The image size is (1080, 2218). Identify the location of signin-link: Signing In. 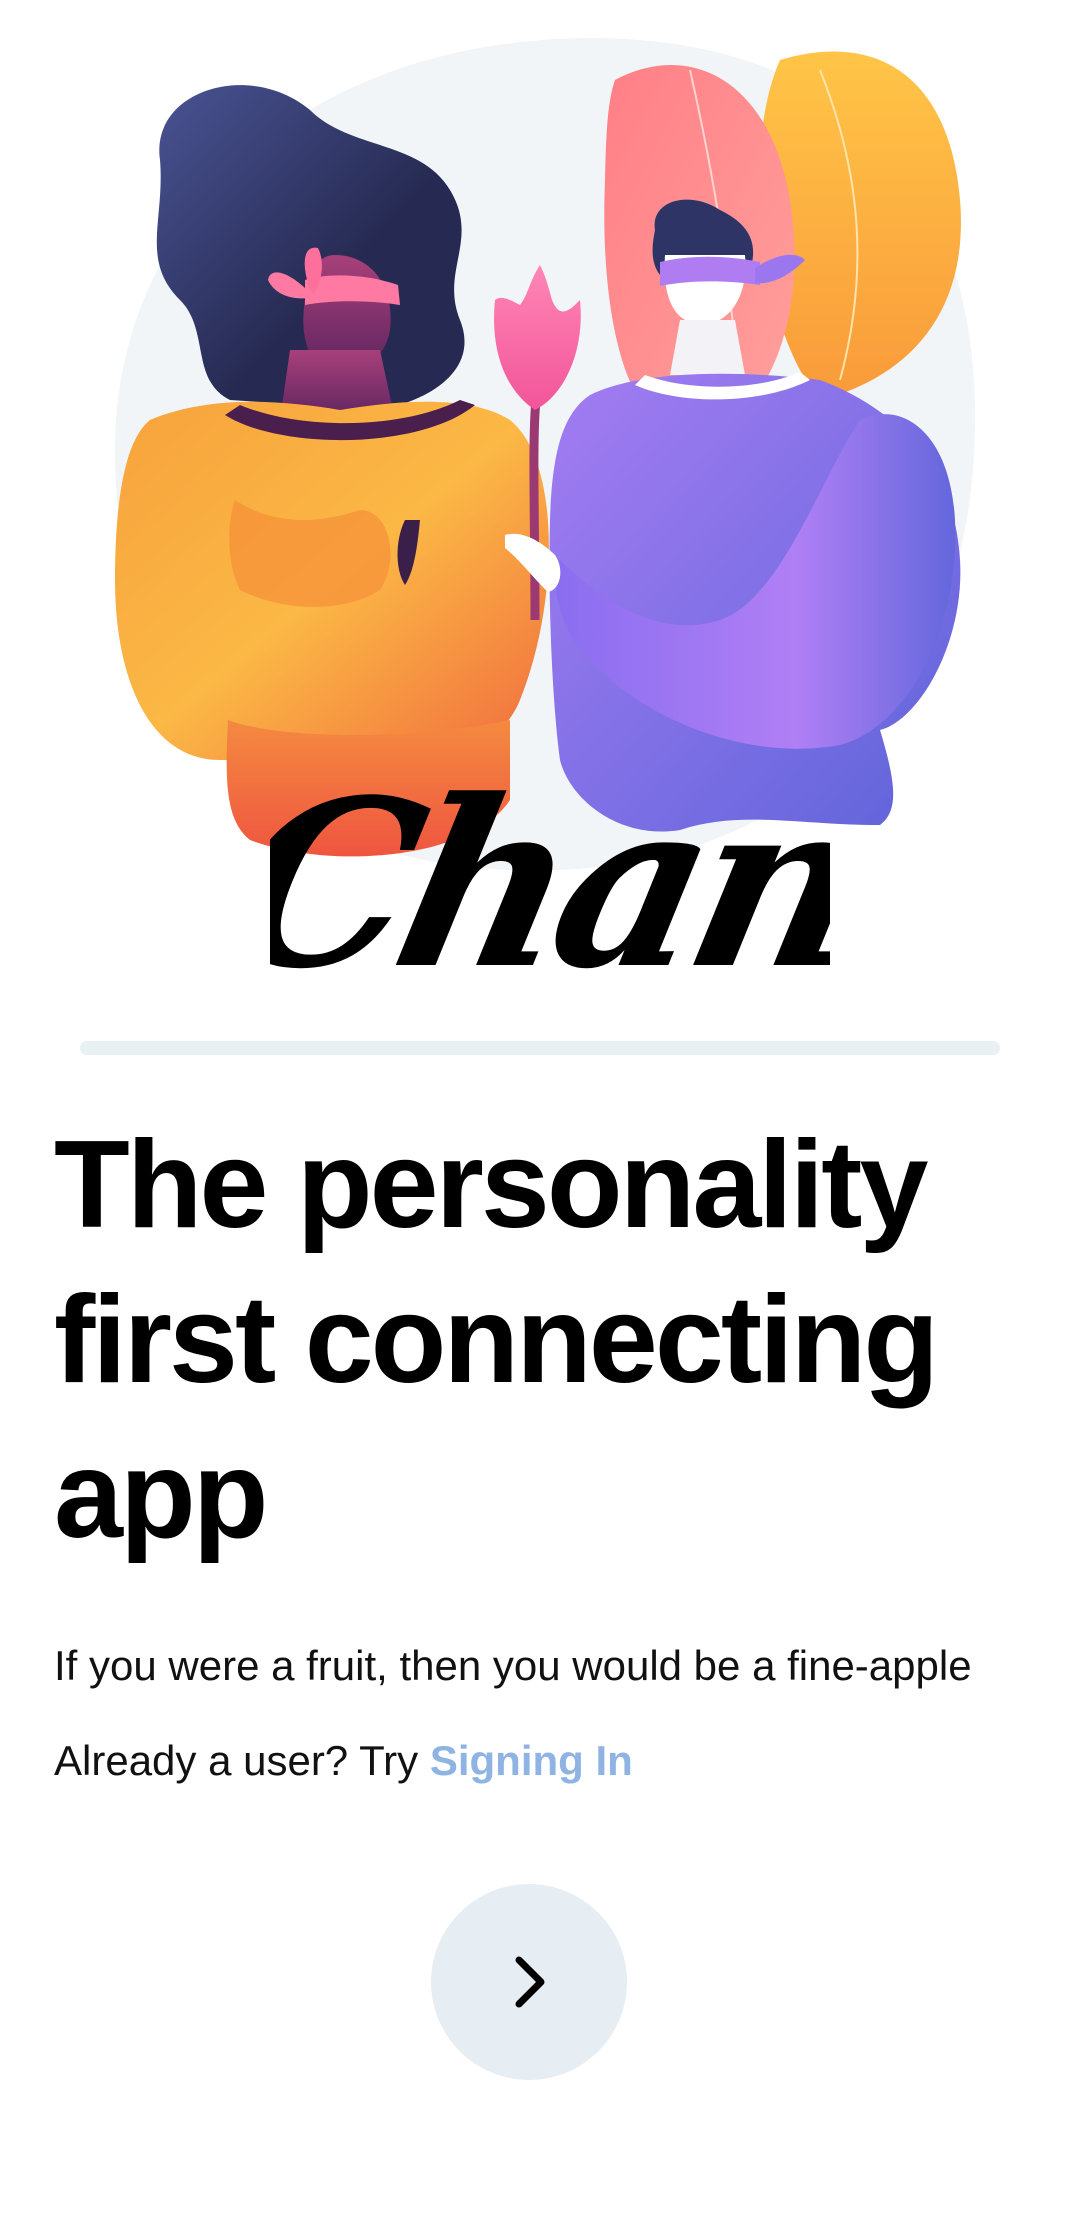
(531, 1760).